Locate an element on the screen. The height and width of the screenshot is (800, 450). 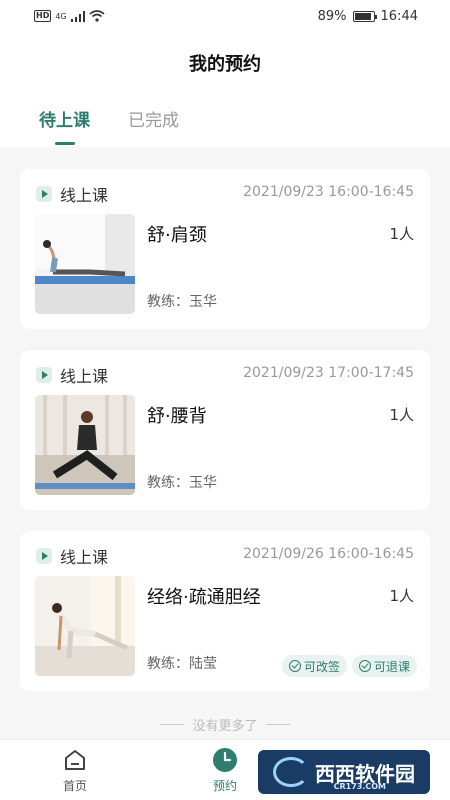
header: 我的预约 待上课 已完成 is located at coordinates (225, 89).